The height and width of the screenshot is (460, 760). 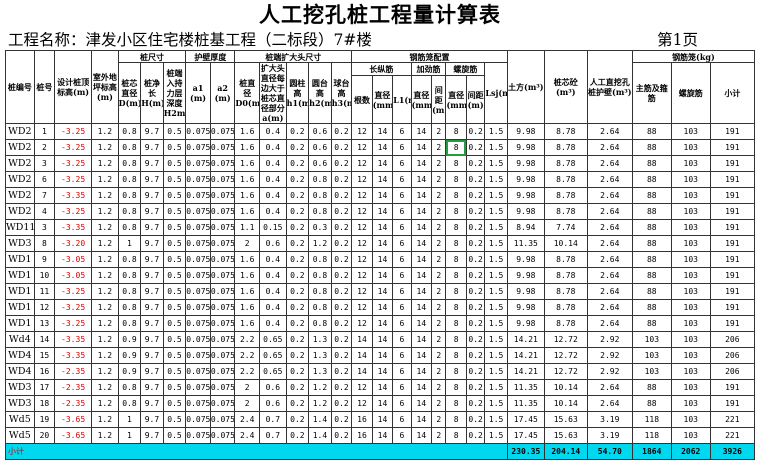 I want to click on table-cell: 2.92, so click(x=609, y=355).